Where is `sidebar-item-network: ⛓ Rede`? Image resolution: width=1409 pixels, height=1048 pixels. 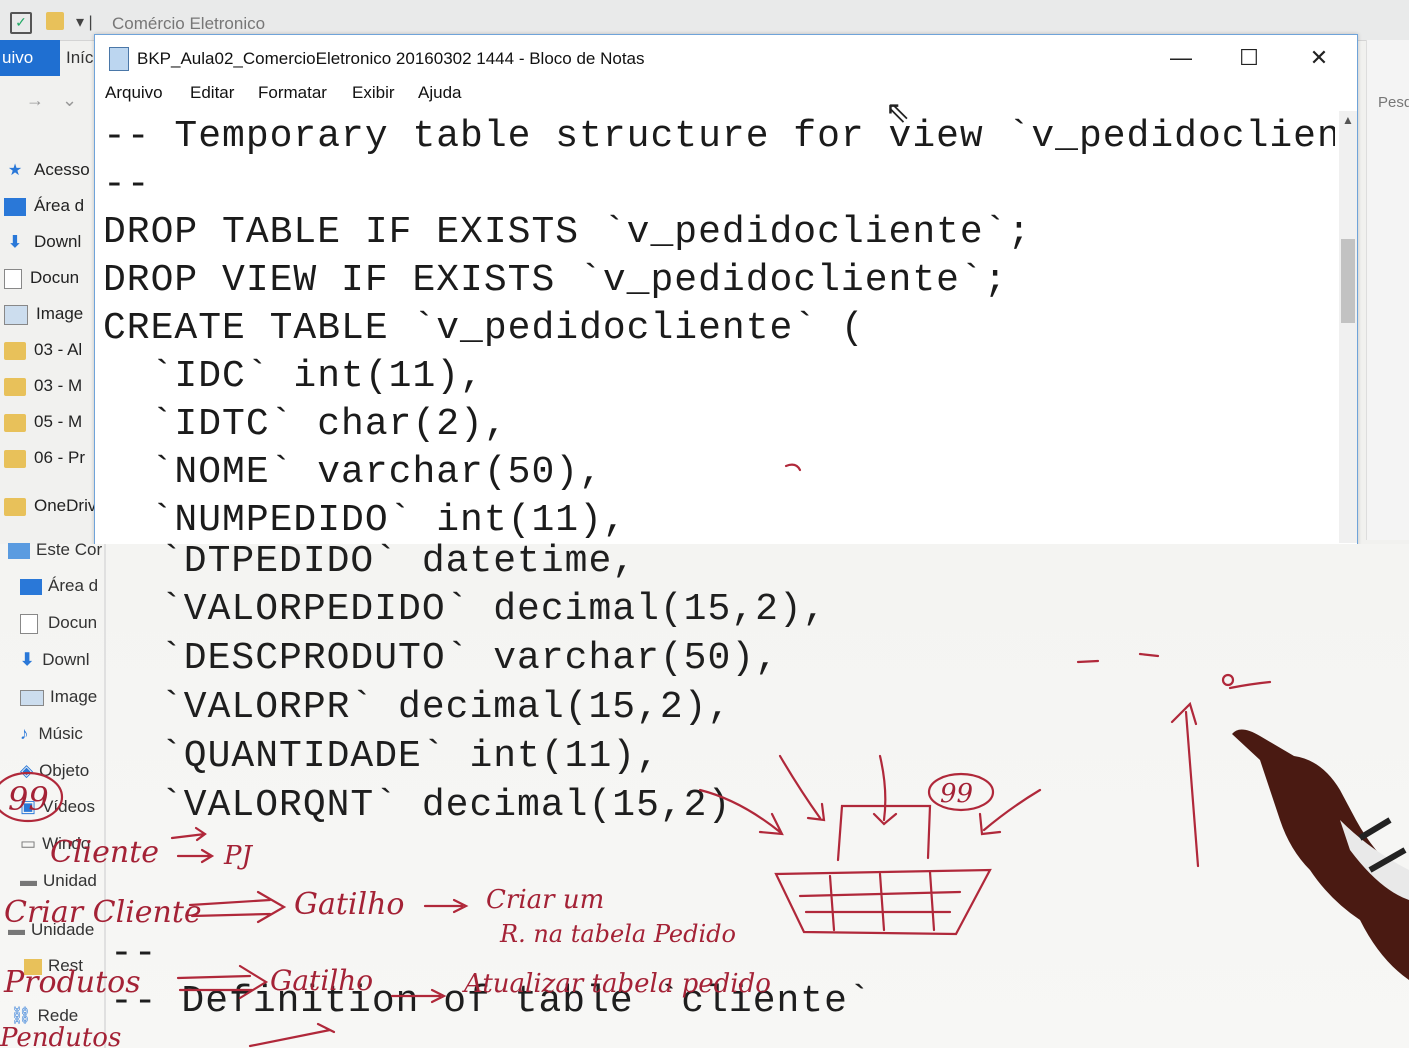
sidebar-item-network: ⛓ Rede is located at coordinates (44, 1016).